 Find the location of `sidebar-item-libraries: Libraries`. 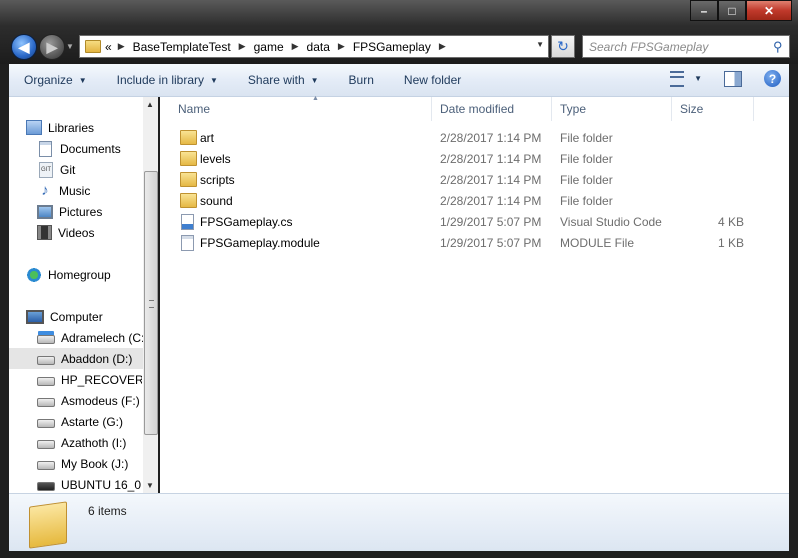

sidebar-item-libraries: Libraries is located at coordinates (92, 127).